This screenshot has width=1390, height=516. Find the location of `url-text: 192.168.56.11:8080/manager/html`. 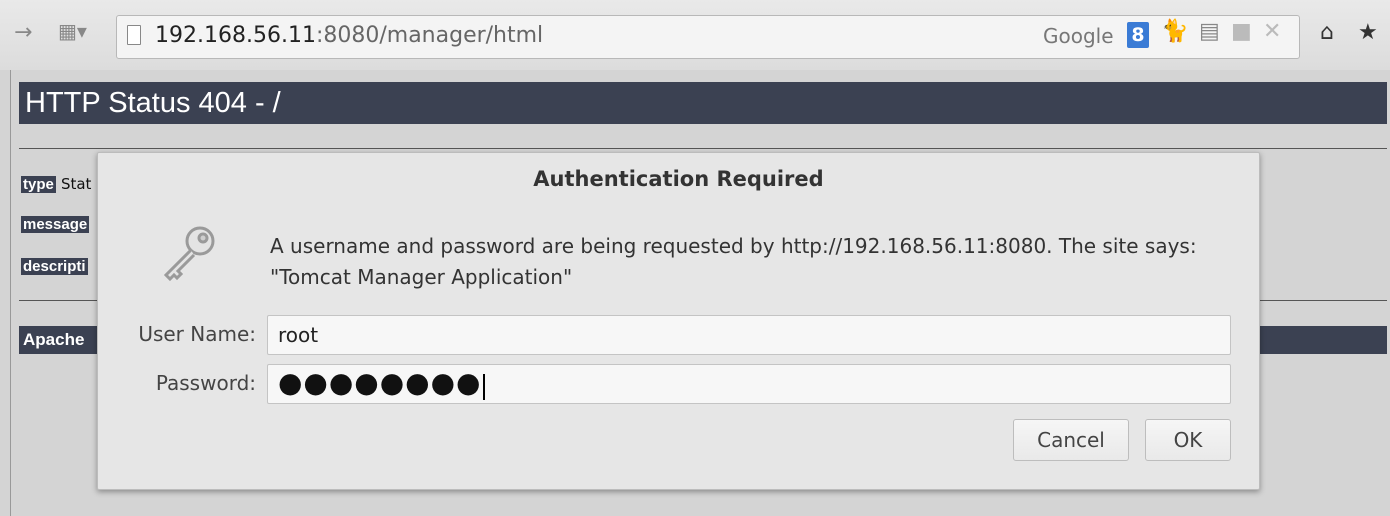

url-text: 192.168.56.11:8080/manager/html is located at coordinates (349, 35).